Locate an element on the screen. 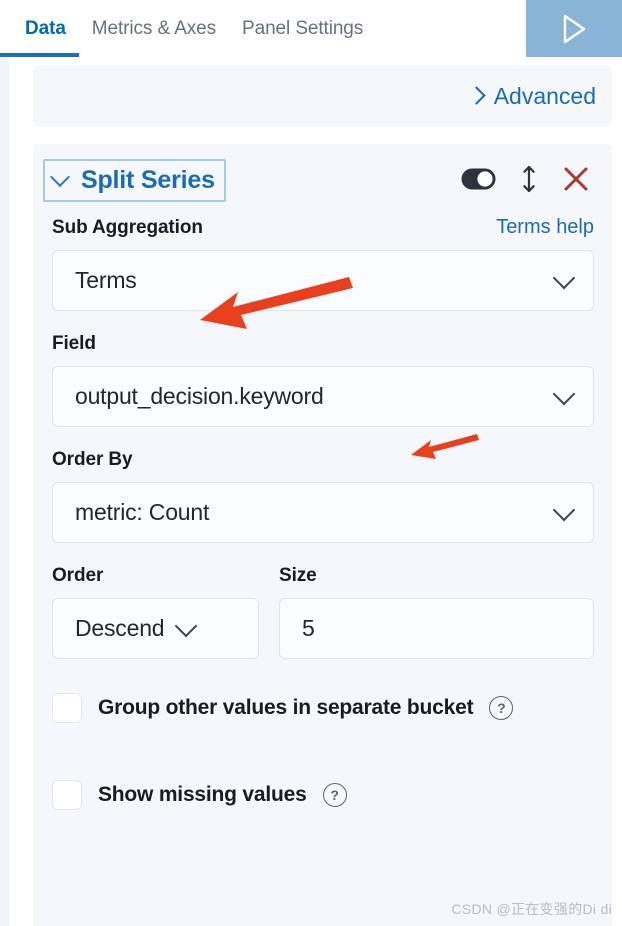 The width and height of the screenshot is (622, 926). reorder-aggregation-handle is located at coordinates (529, 180).